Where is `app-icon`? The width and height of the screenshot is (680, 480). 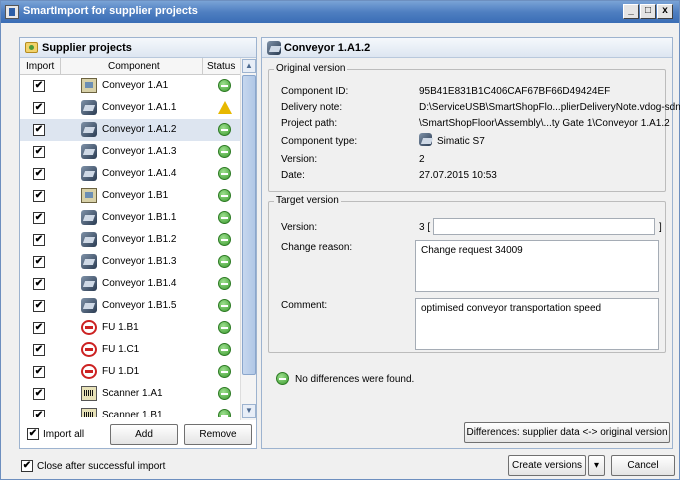 app-icon is located at coordinates (12, 12).